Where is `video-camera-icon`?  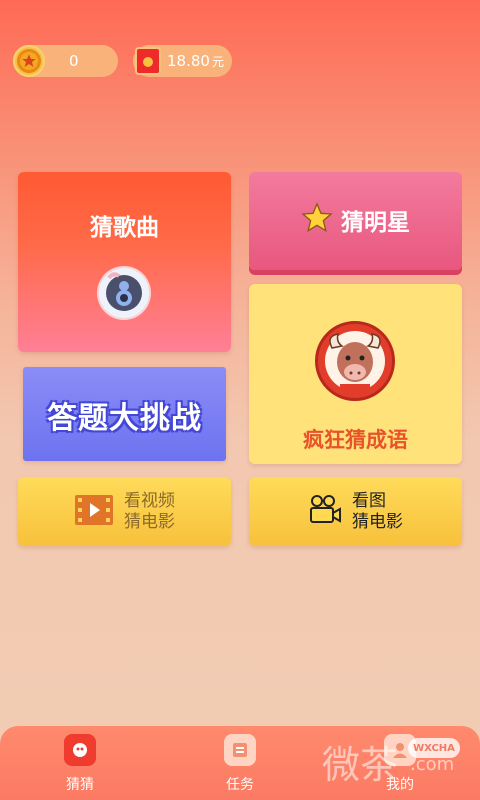
video-camera-icon is located at coordinates (325, 512).